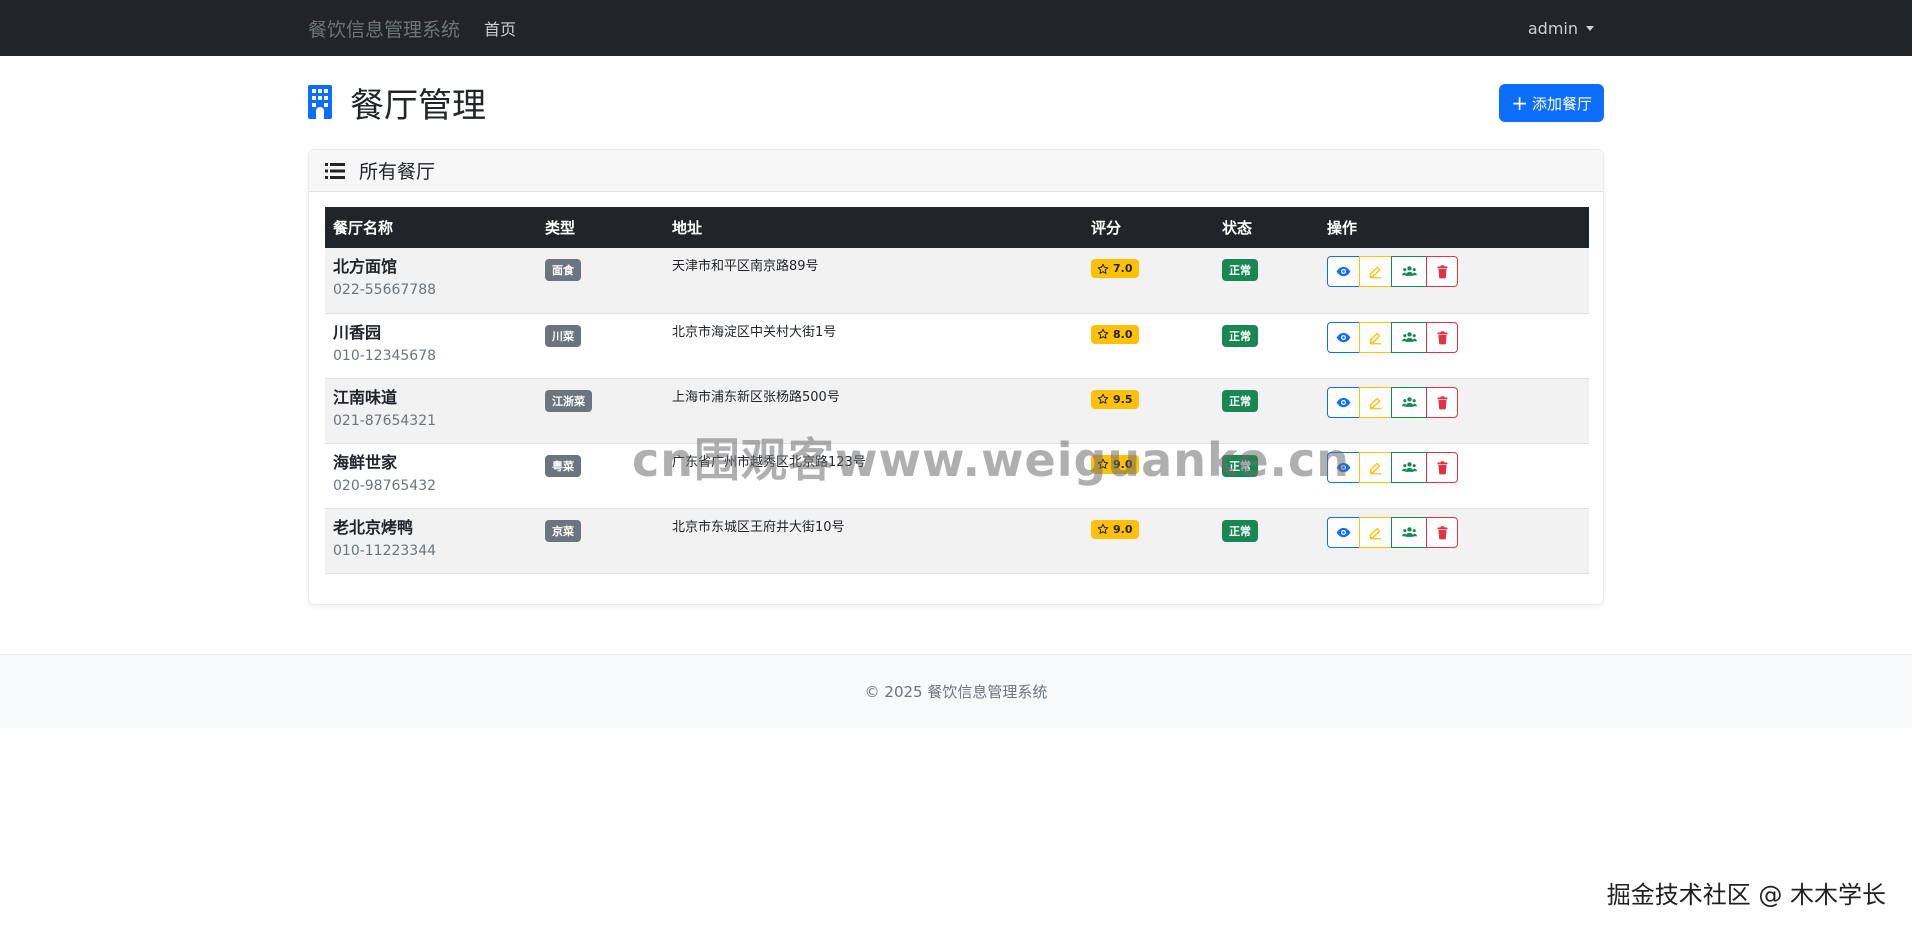 The width and height of the screenshot is (1912, 932). Describe the element at coordinates (1561, 103) in the screenshot. I see `add-restaurant-label: 添加餐厅` at that location.